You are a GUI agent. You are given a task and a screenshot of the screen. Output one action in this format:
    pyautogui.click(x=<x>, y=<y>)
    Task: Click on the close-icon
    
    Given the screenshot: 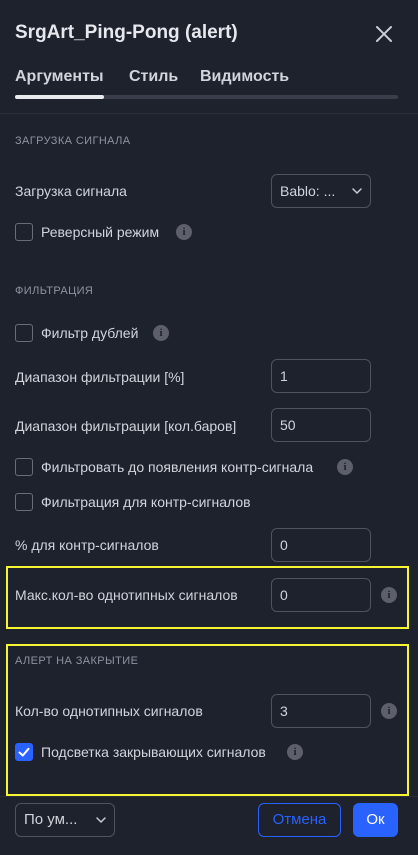 What is the action you would take?
    pyautogui.click(x=384, y=34)
    